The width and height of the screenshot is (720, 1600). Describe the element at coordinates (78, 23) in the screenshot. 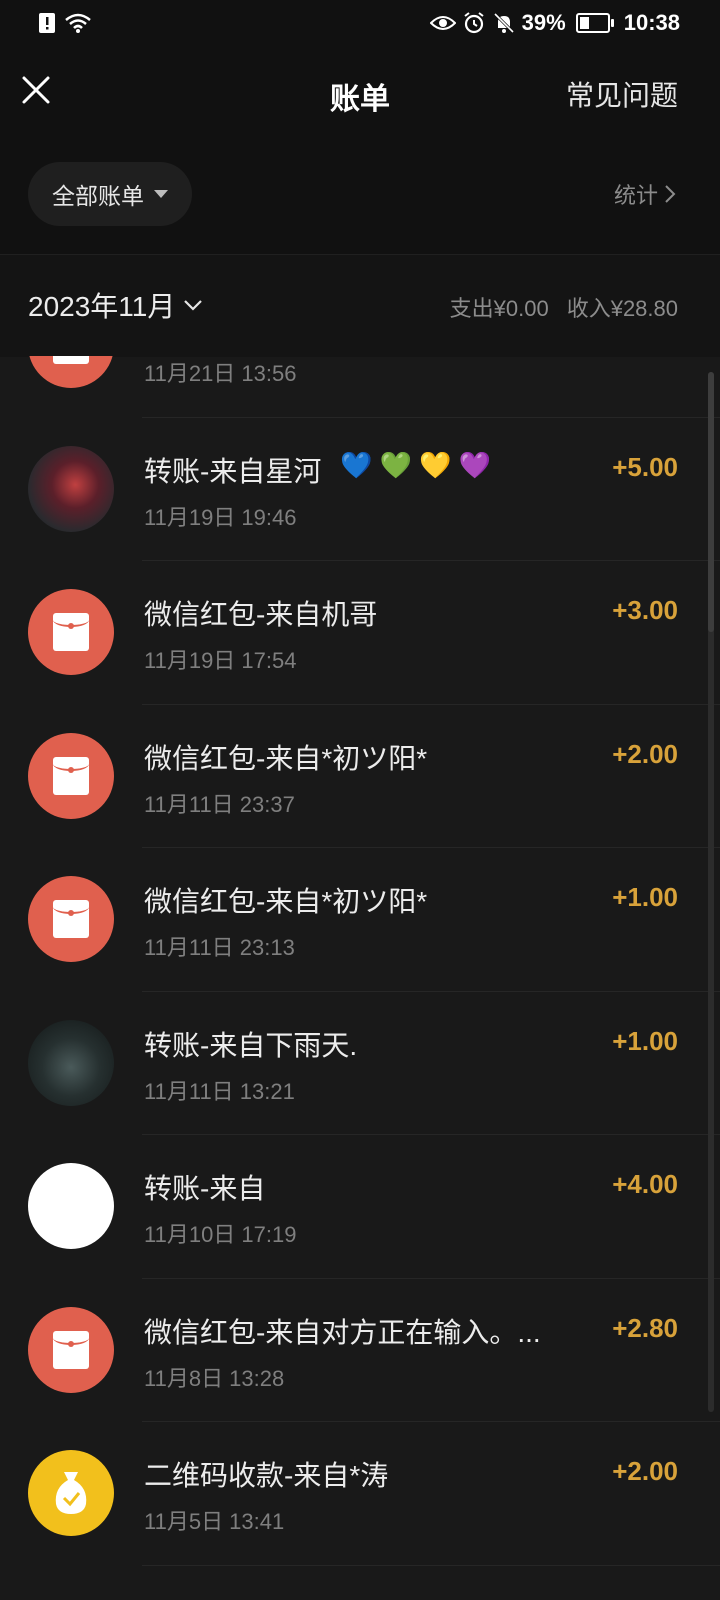

I see `wifi-icon` at that location.